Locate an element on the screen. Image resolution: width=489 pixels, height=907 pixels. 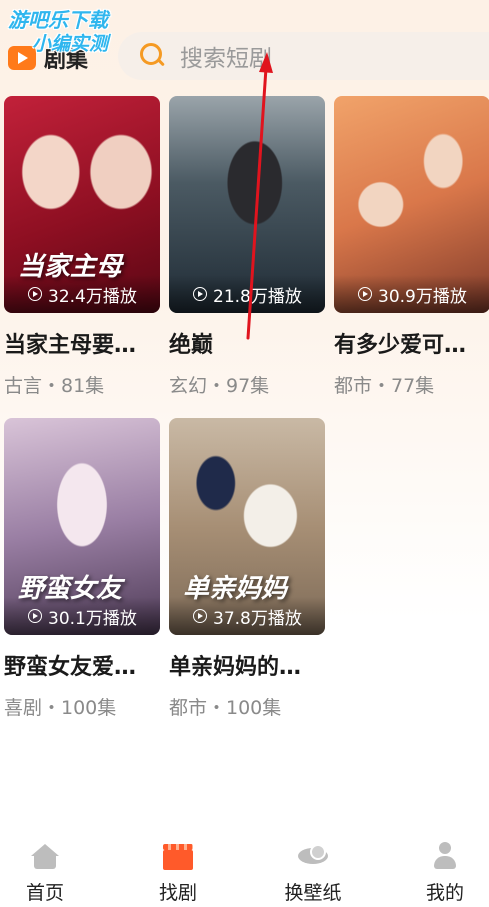
user-icon is located at coordinates (445, 856).